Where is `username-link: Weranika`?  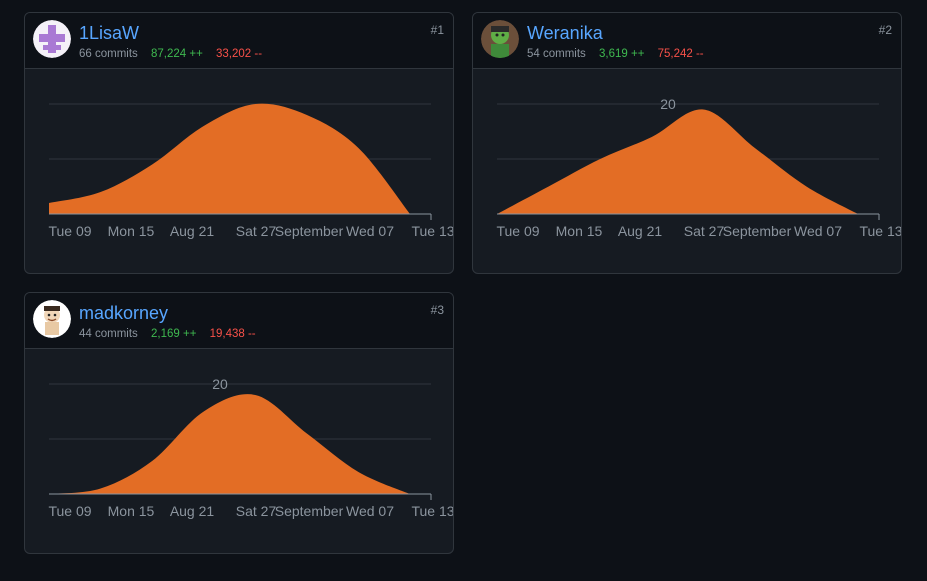 username-link: Weranika is located at coordinates (565, 33).